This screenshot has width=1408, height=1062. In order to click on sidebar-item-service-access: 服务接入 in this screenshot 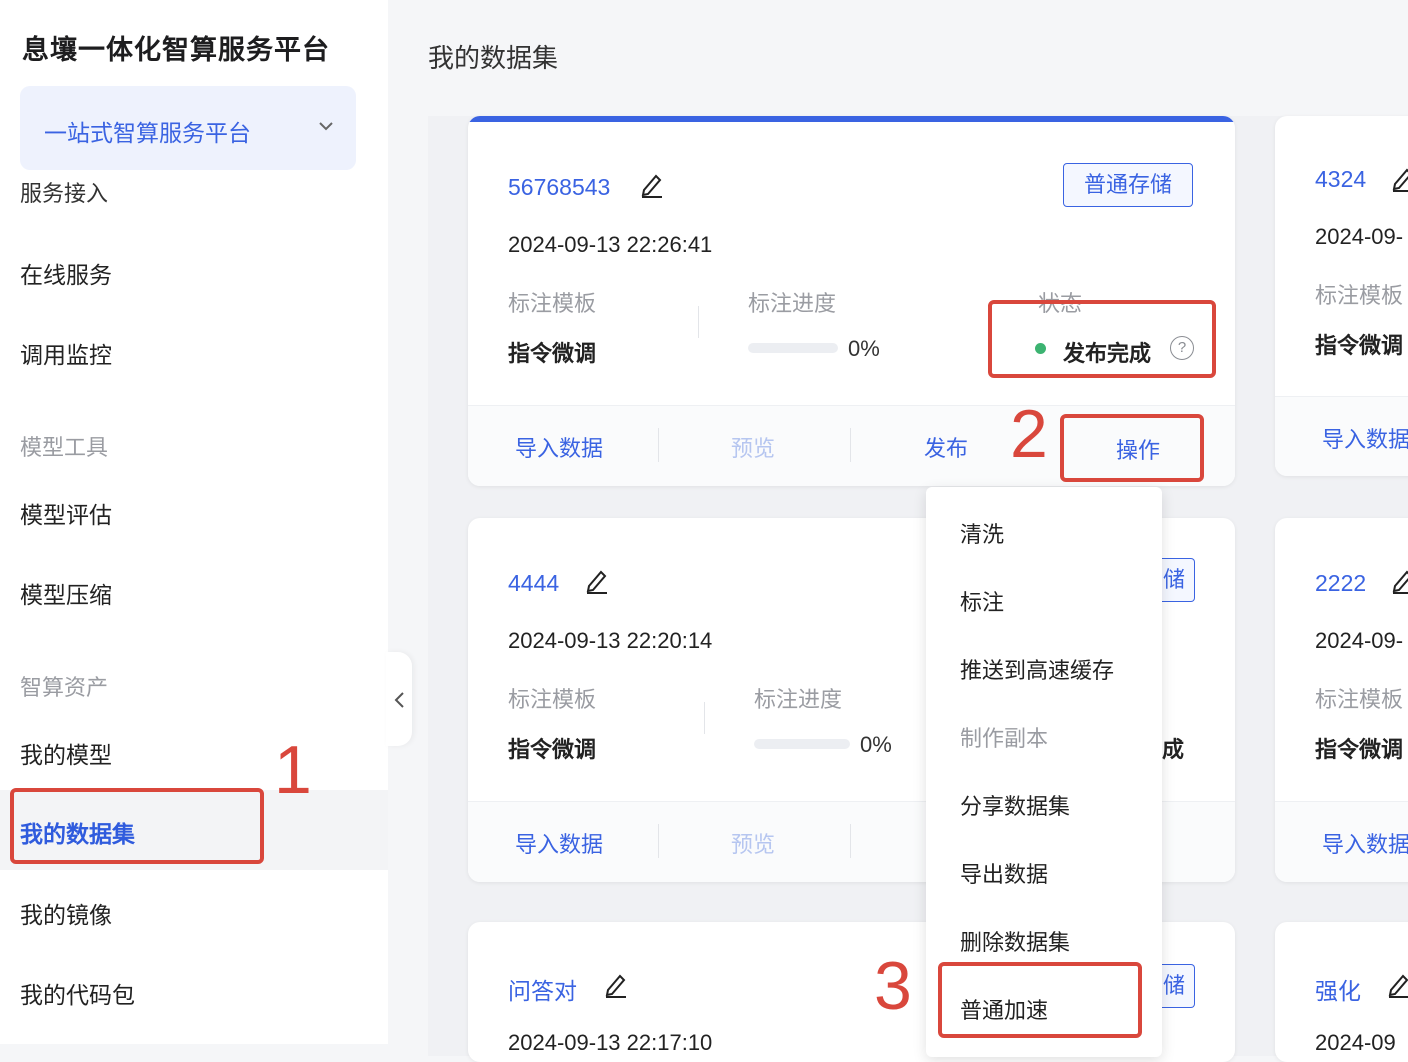, I will do `click(64, 187)`.